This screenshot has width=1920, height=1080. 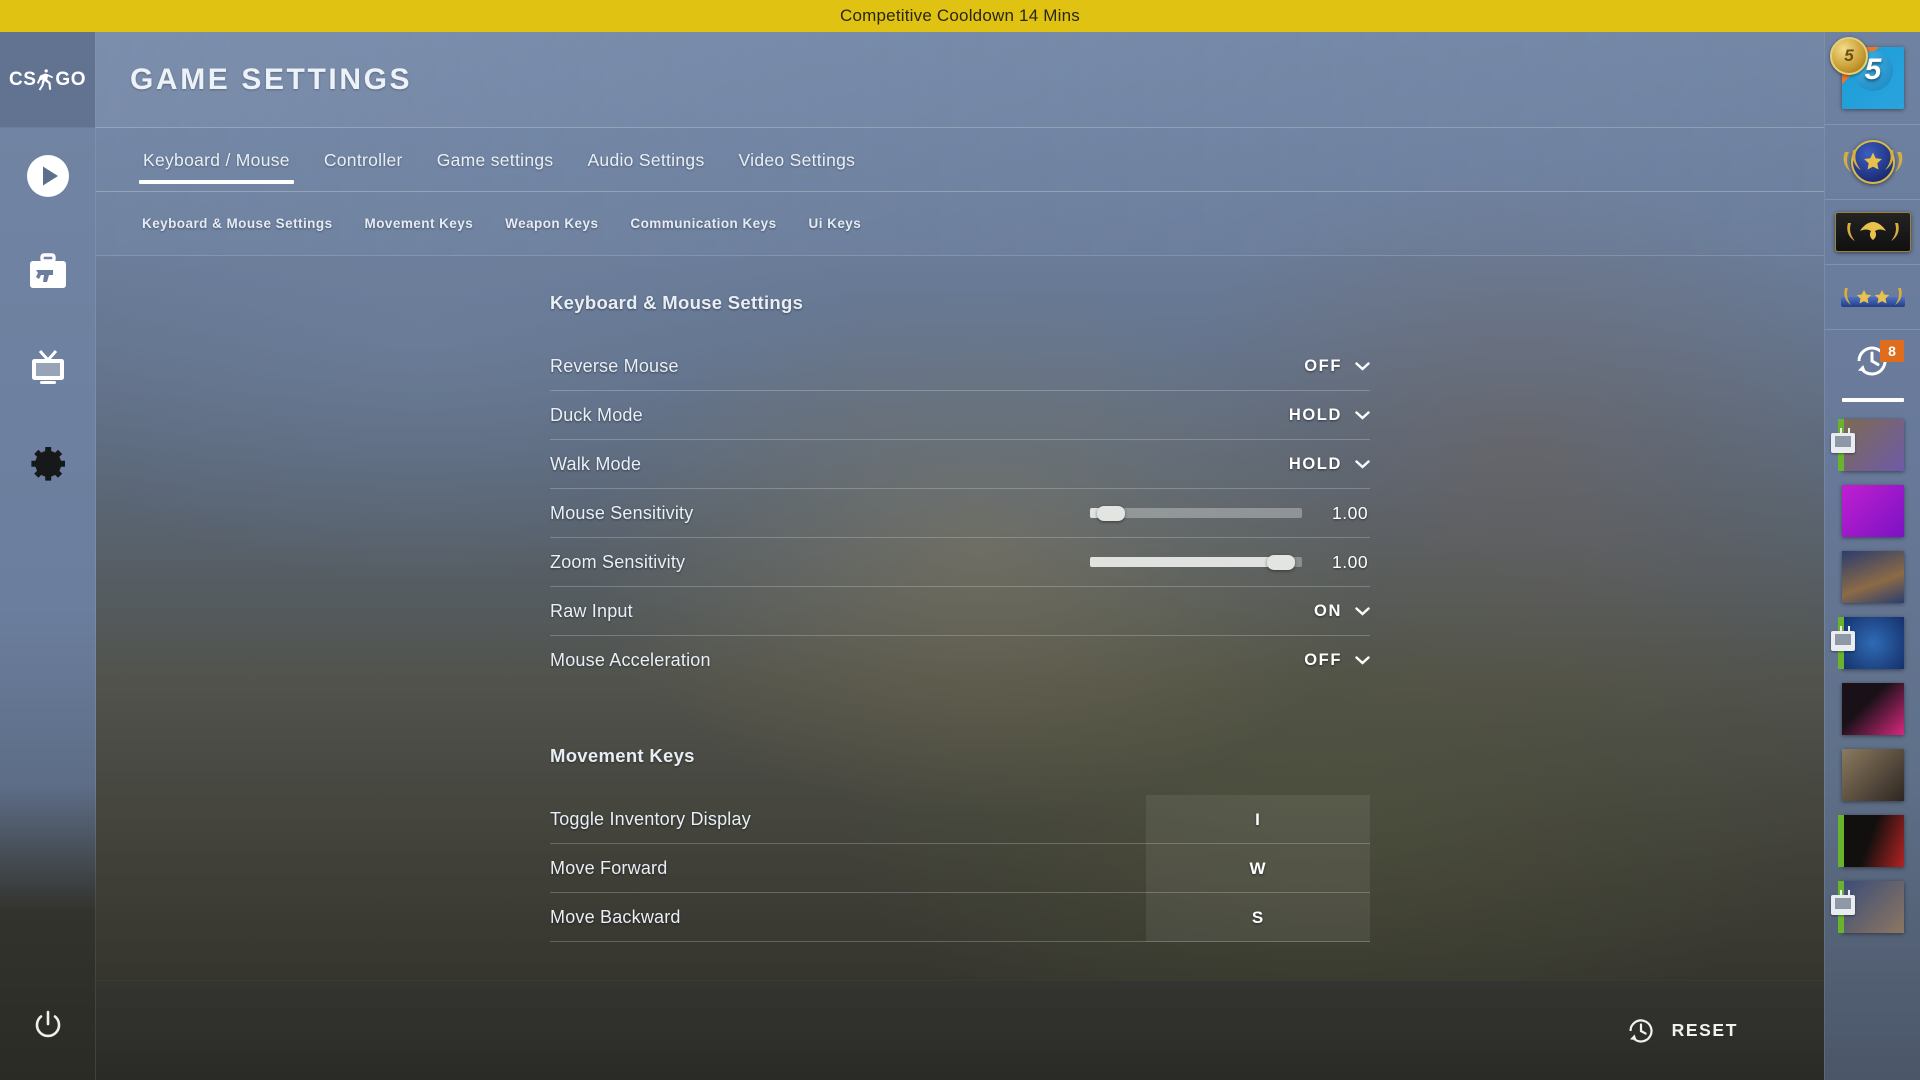 I want to click on csgo-logo-text: CS GO, so click(x=47, y=80).